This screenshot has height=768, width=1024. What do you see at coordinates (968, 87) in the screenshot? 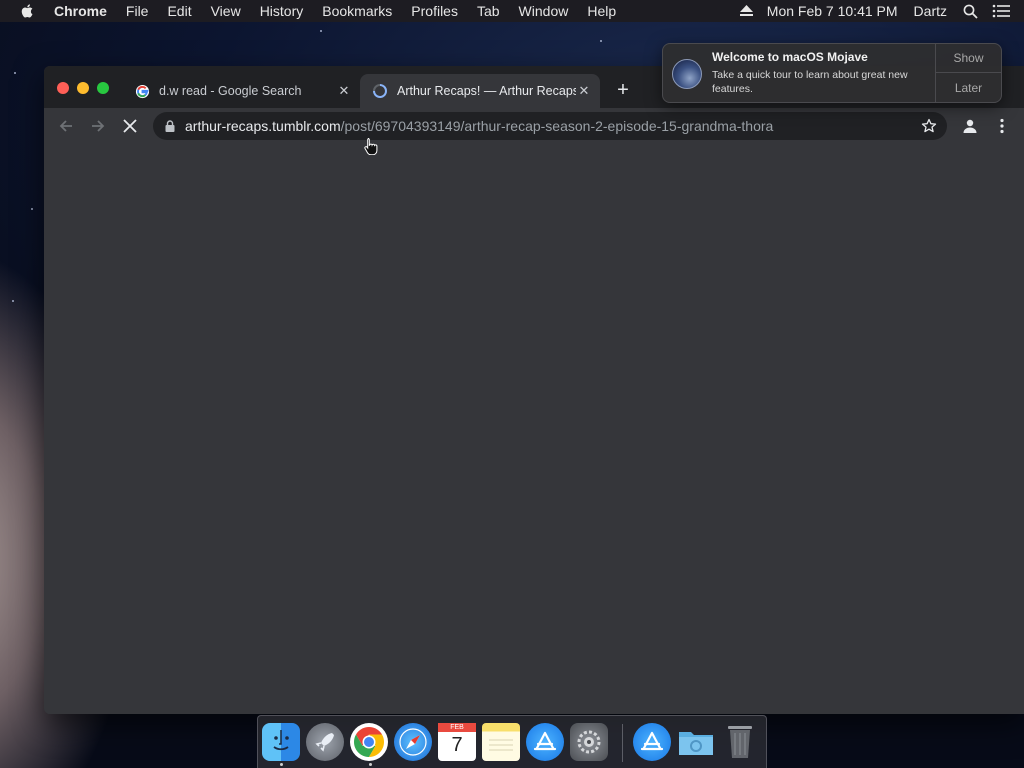
I see `notification-later-button: Later` at bounding box center [968, 87].